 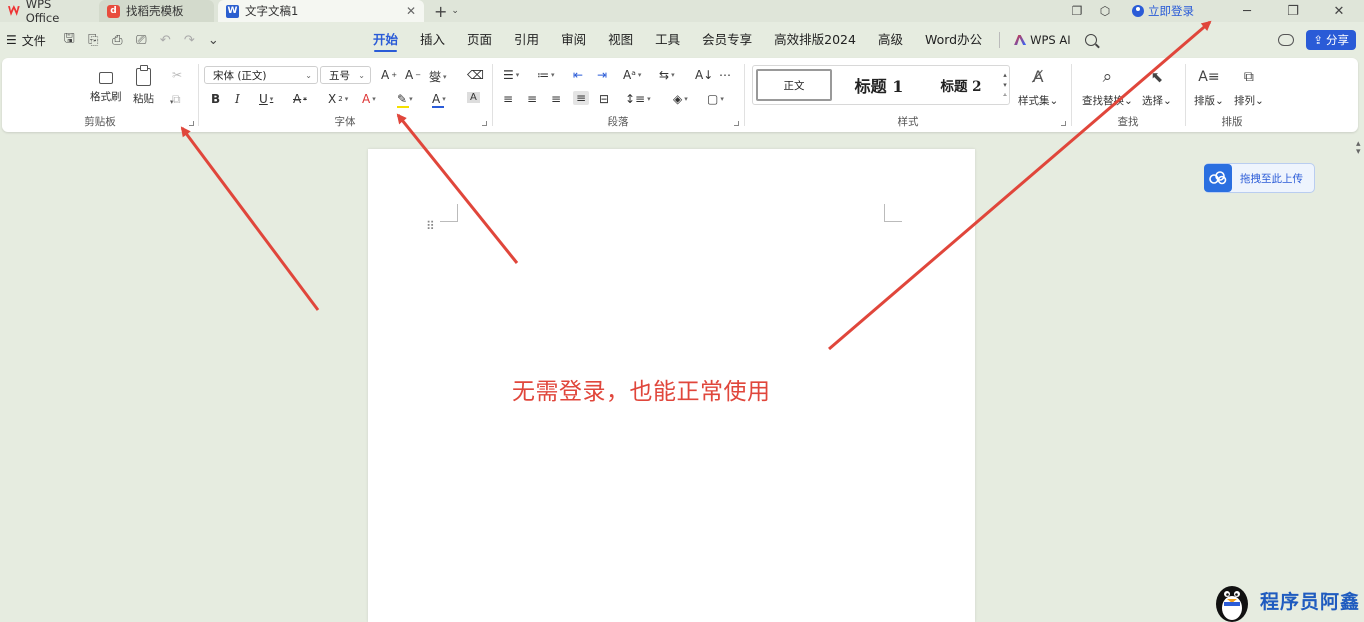 I want to click on select-button: ⬉ 选择⌄, so click(x=1157, y=87).